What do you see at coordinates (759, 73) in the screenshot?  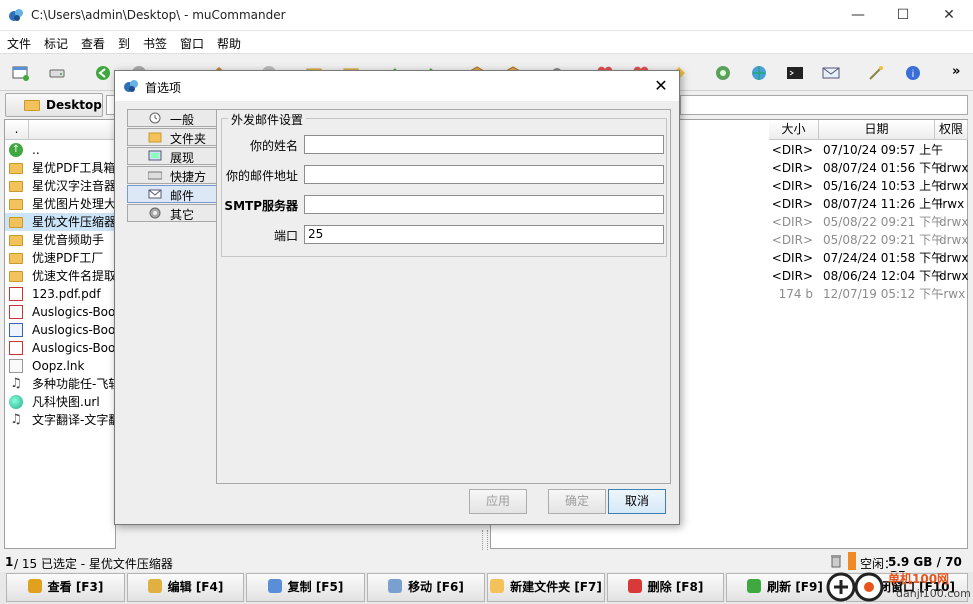 I see `globe-icon` at bounding box center [759, 73].